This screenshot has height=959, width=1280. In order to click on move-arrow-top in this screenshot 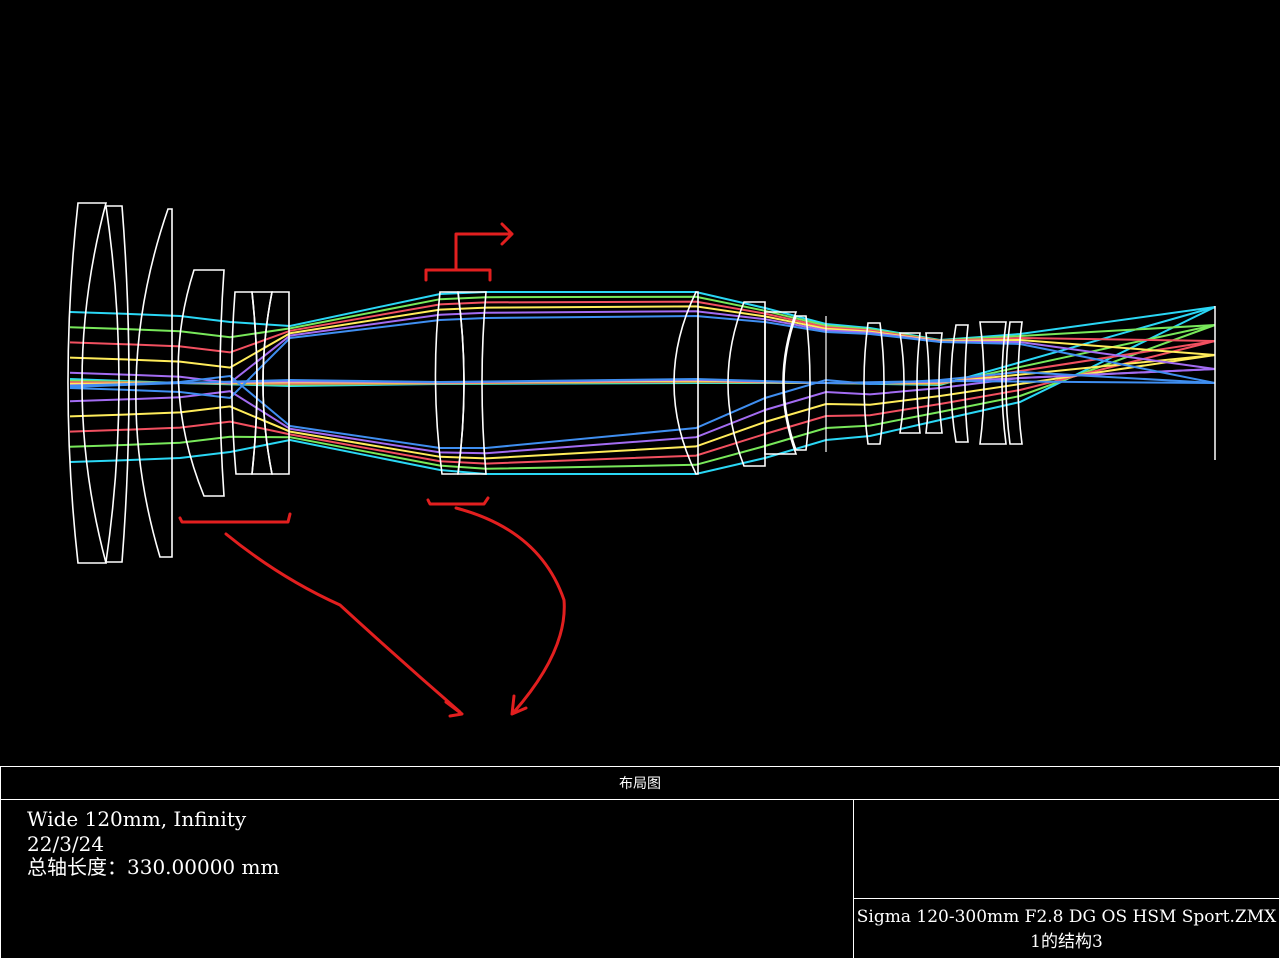, I will do `click(484, 247)`.